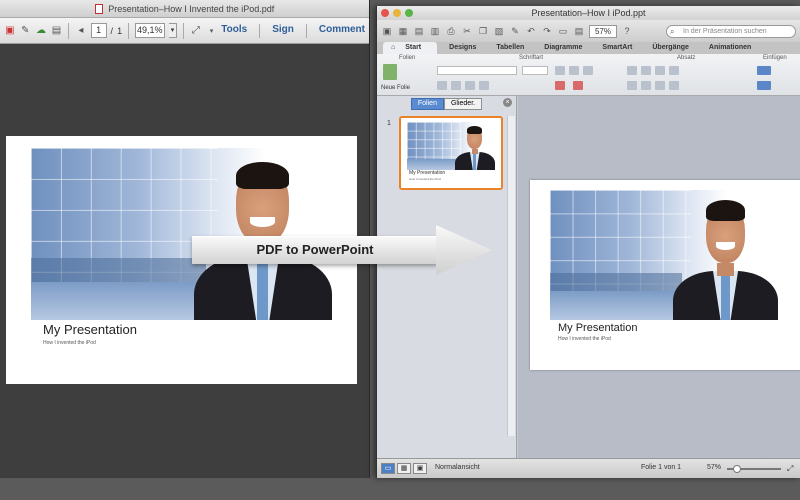  Describe the element at coordinates (660, 70) in the screenshot. I see `indent-icon` at that location.